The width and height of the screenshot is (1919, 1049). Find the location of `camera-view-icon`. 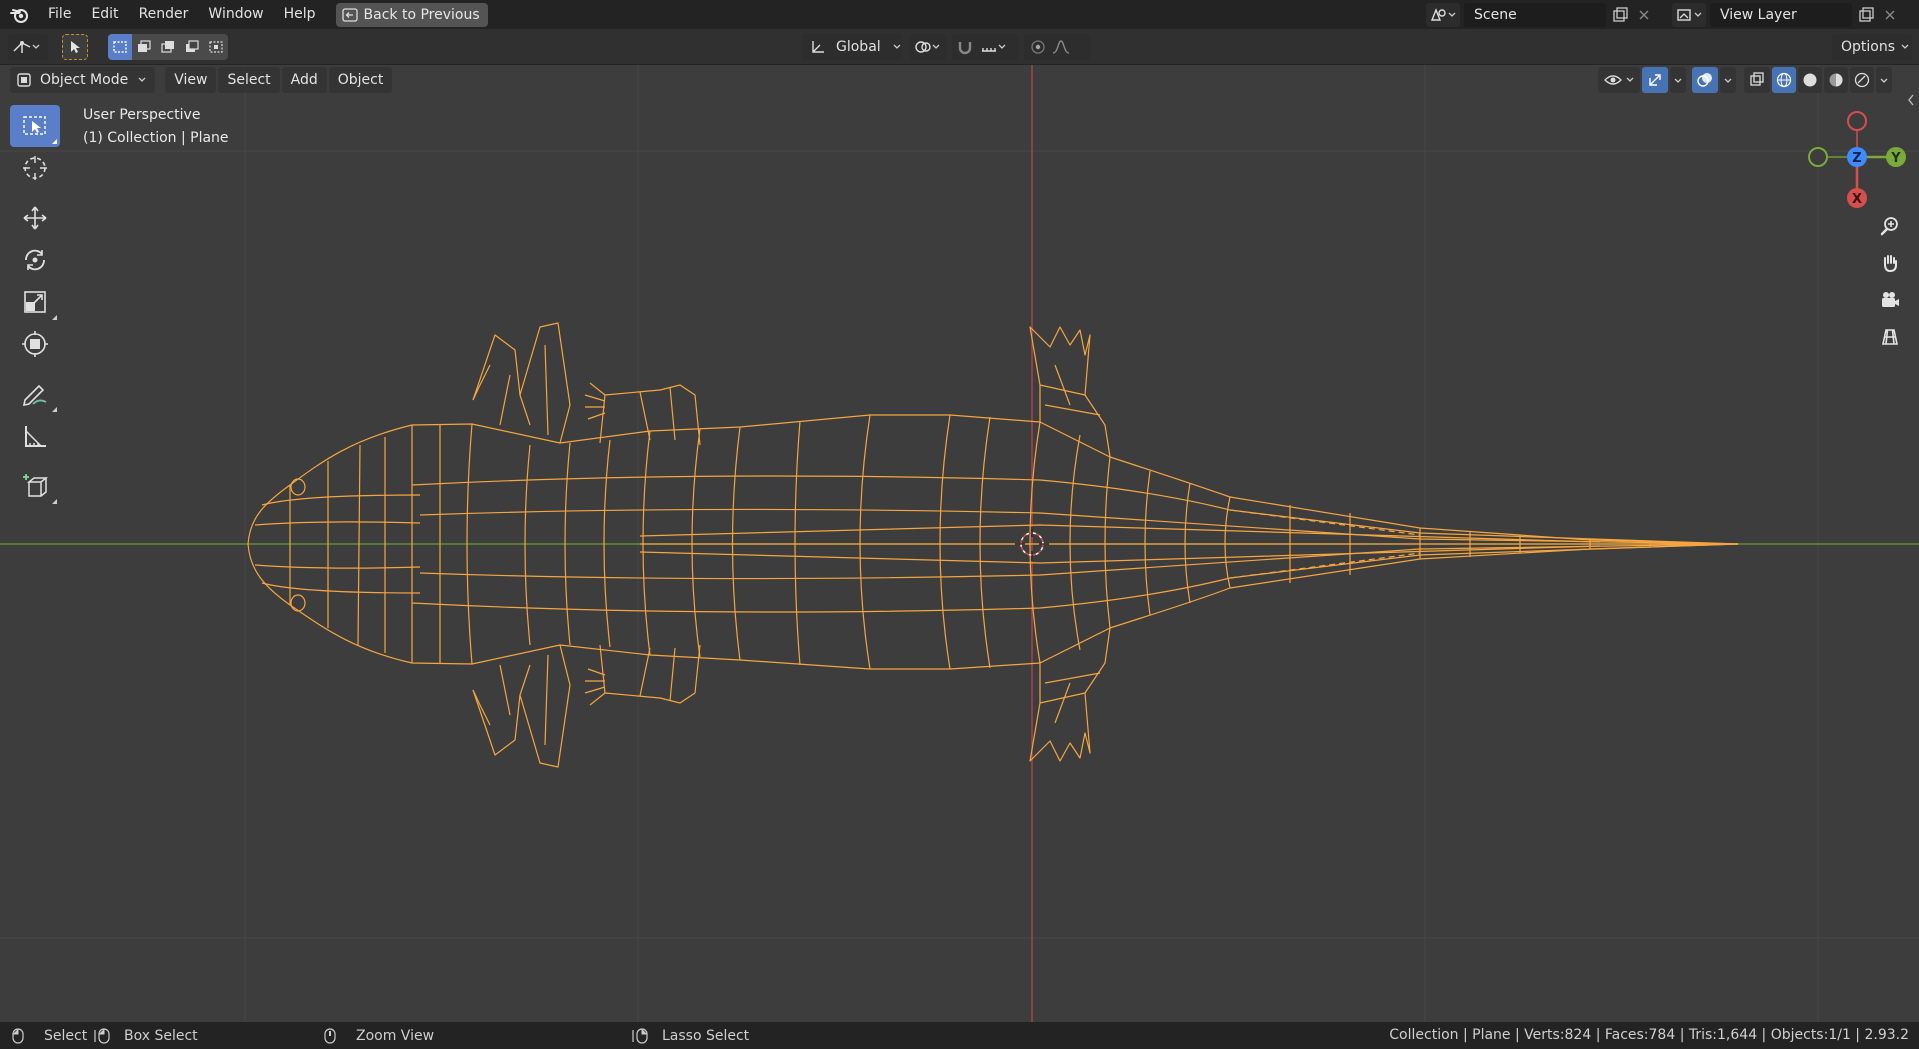

camera-view-icon is located at coordinates (1890, 300).